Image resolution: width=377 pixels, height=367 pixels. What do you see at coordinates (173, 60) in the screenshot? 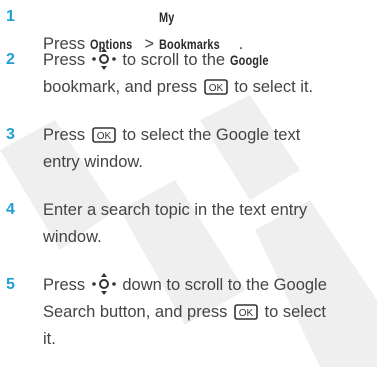
I see `step-text-segment: to scroll to the` at bounding box center [173, 60].